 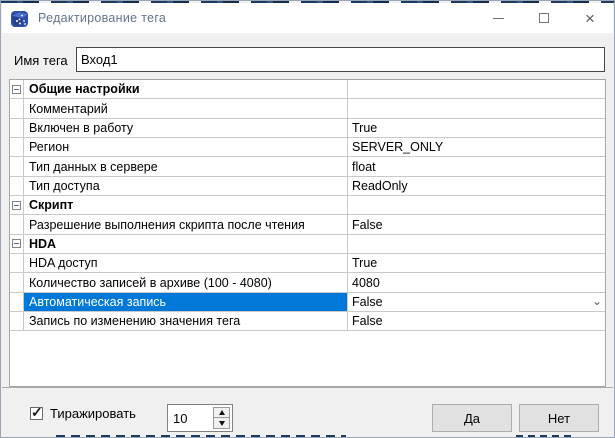 I want to click on yes-button: Да, so click(x=472, y=418).